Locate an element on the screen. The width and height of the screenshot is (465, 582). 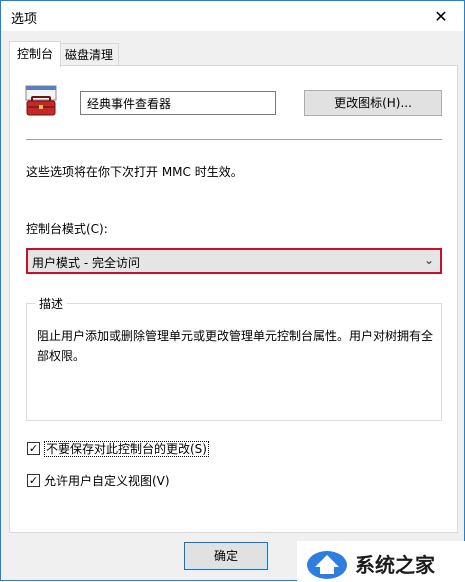
console-mode-value: 用户模式 - 完全访问 is located at coordinates (86, 263).